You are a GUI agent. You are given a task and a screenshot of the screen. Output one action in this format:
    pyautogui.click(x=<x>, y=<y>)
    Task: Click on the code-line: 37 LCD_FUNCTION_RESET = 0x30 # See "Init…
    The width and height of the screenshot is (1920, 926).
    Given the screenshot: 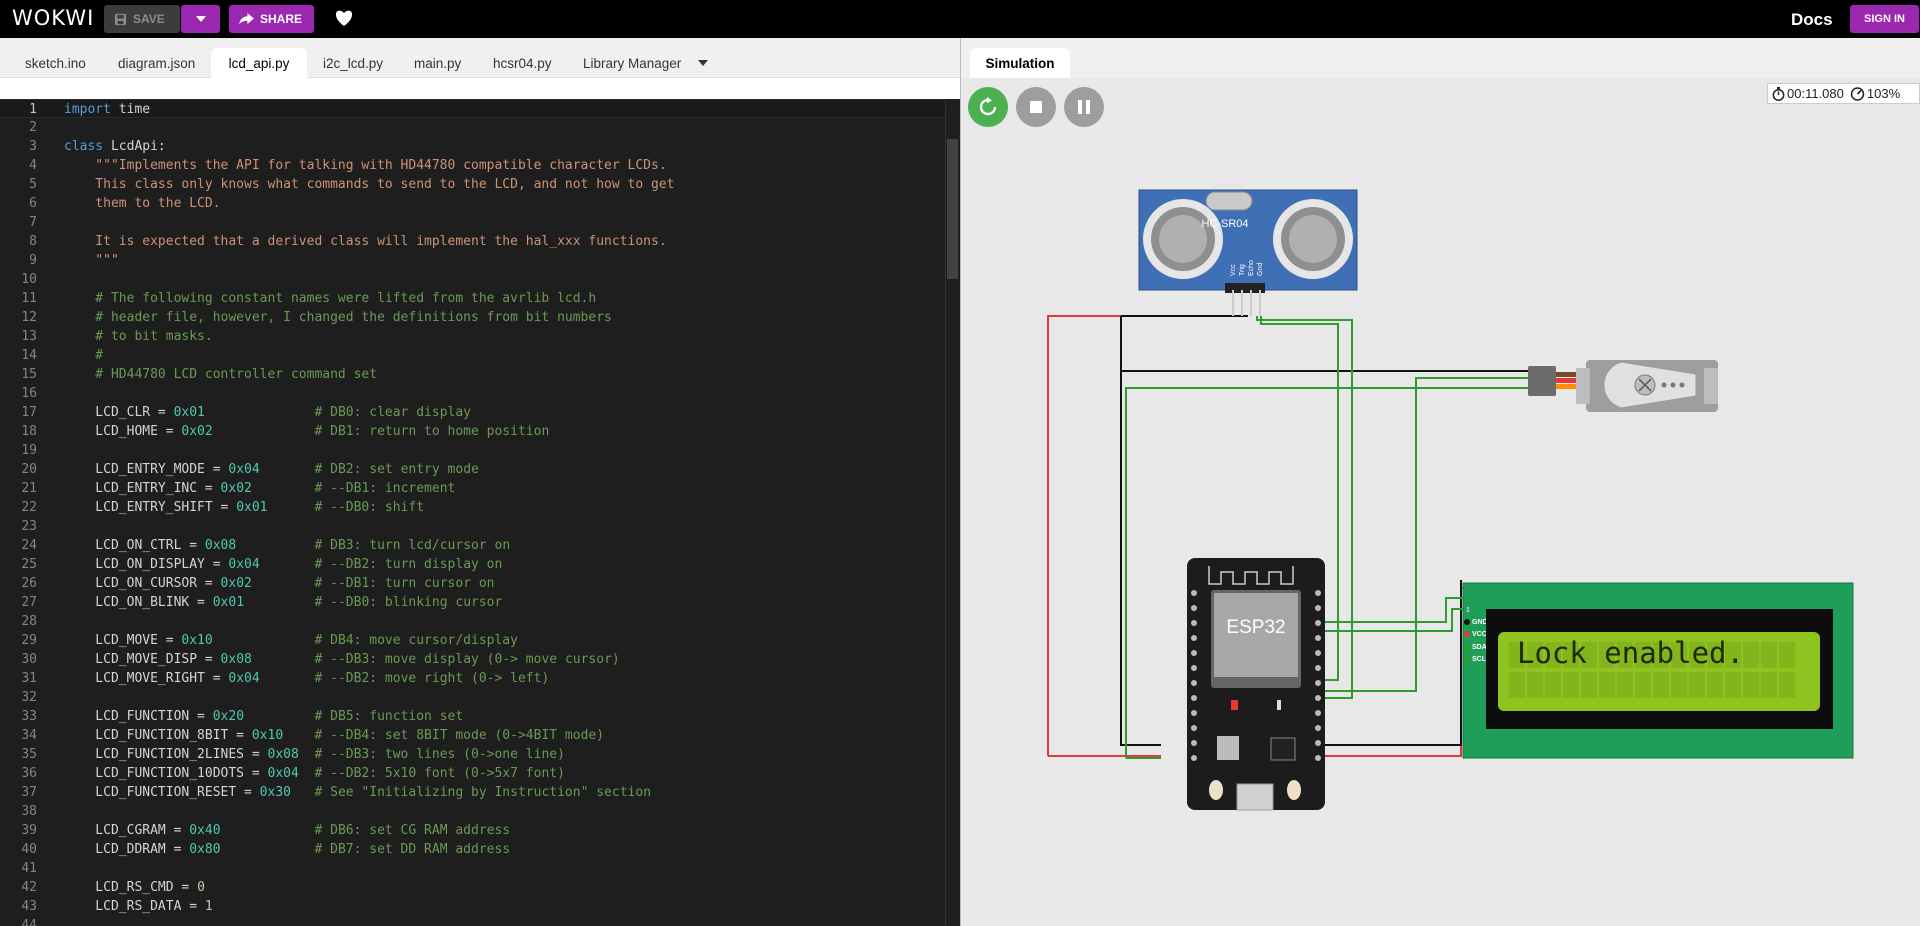 What is the action you would take?
    pyautogui.click(x=472, y=792)
    